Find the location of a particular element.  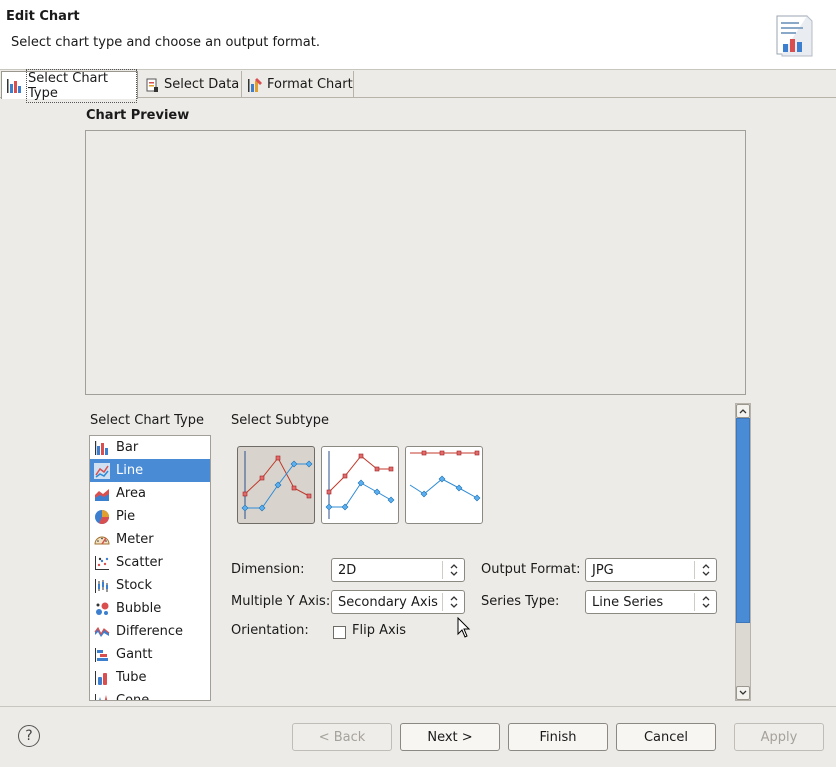

stock-chart-icon is located at coordinates (102, 586).